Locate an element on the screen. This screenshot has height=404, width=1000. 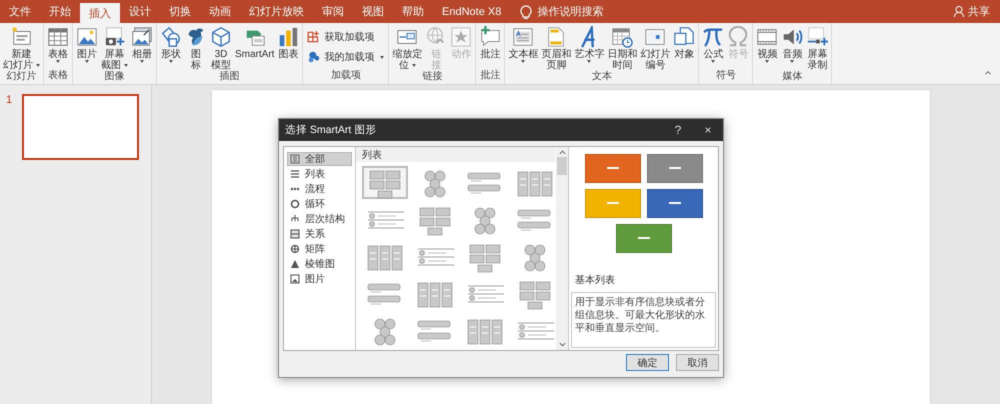
ribbon-tab: 文件 is located at coordinates (20, 11).